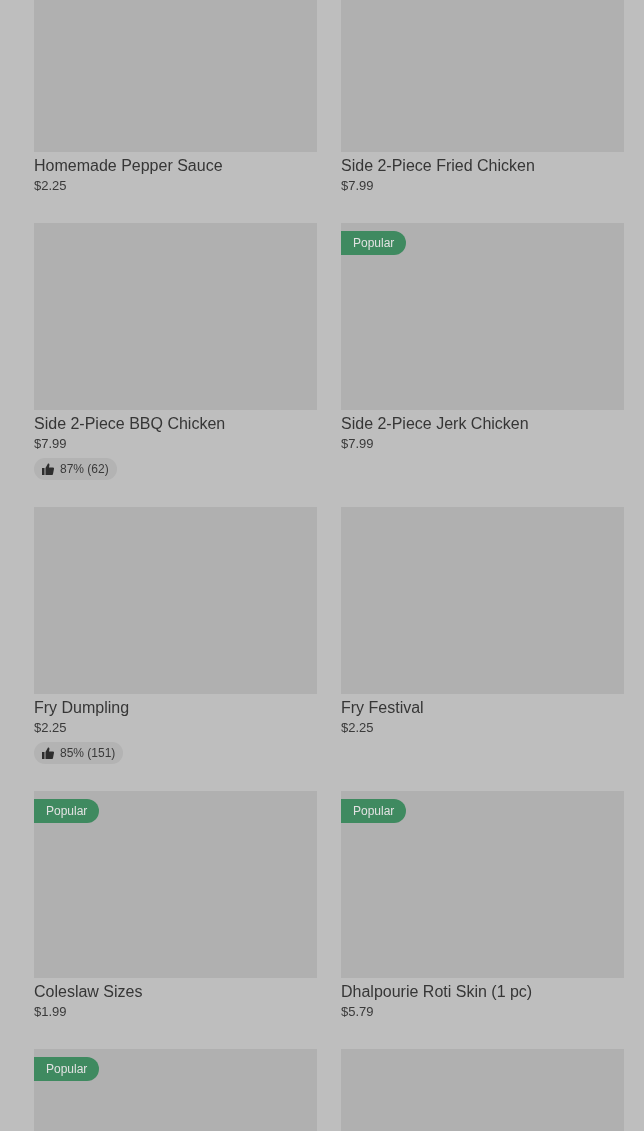 The height and width of the screenshot is (1131, 644). I want to click on item-price: $5.79, so click(358, 1012).